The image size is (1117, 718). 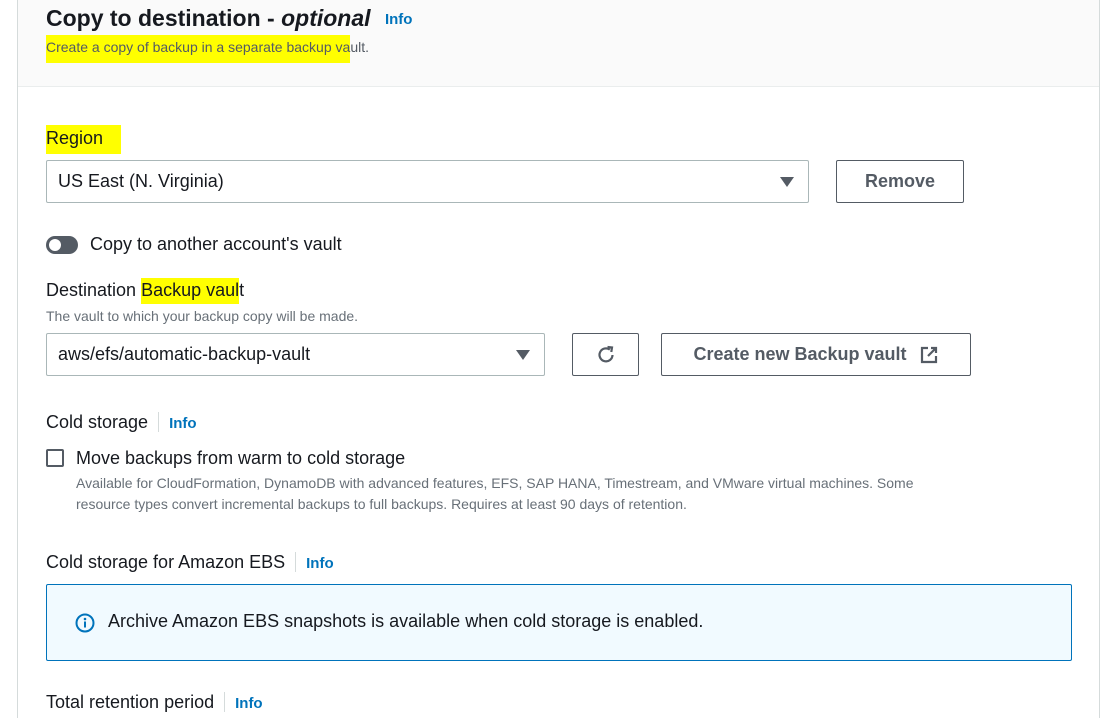 What do you see at coordinates (190, 291) in the screenshot?
I see `destination-vault-label-highlighted: Backup vaul` at bounding box center [190, 291].